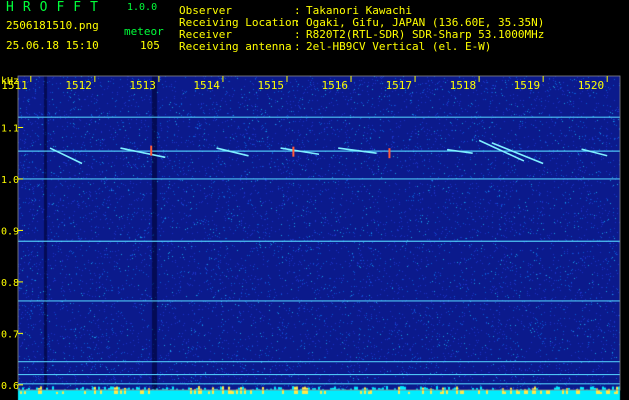  Describe the element at coordinates (52, 45) in the screenshot. I see `file-datetime: 25.06.18 15:10` at that location.